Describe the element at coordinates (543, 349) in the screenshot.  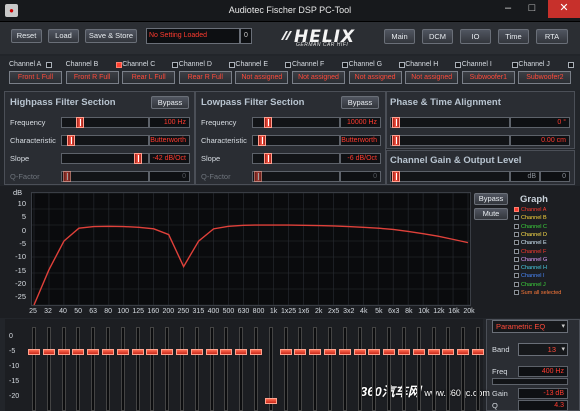
I see `band-select: 13` at that location.